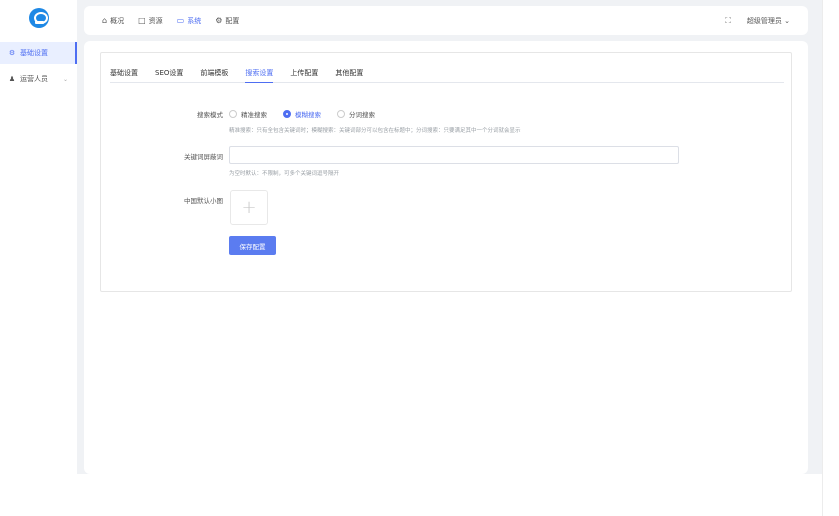 This screenshot has height=516, width=839. I want to click on nav-label: 系统, so click(194, 20).